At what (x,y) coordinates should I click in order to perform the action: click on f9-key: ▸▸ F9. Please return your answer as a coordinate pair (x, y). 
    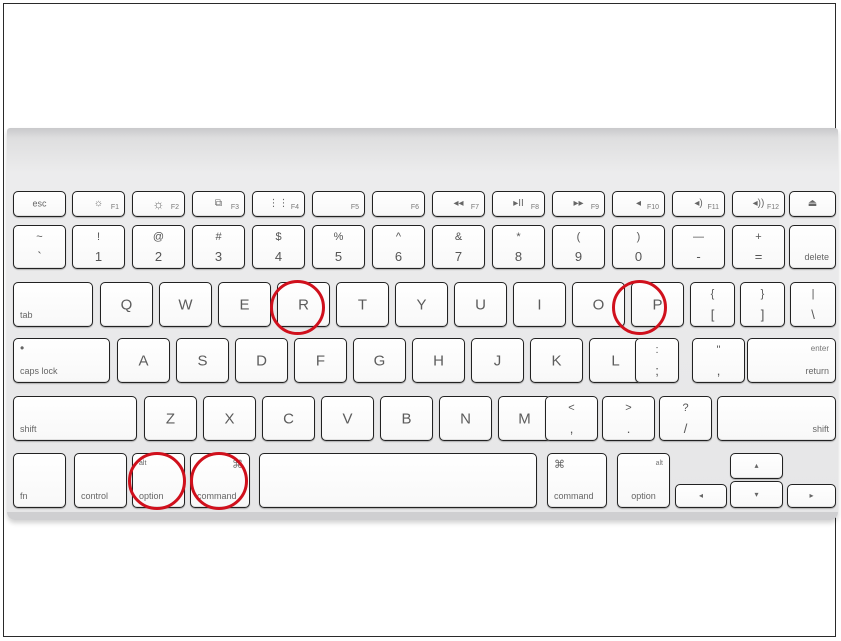
    Looking at the image, I should click on (578, 204).